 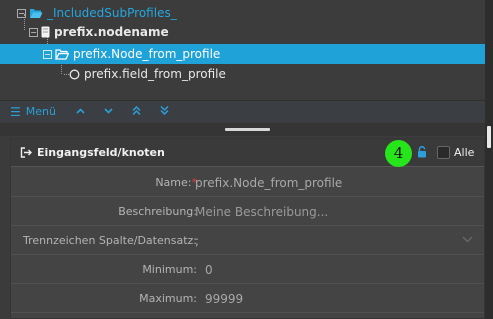 I want to click on separator-label: Trennzeichen Spalte/Datensatz:, so click(x=109, y=240).